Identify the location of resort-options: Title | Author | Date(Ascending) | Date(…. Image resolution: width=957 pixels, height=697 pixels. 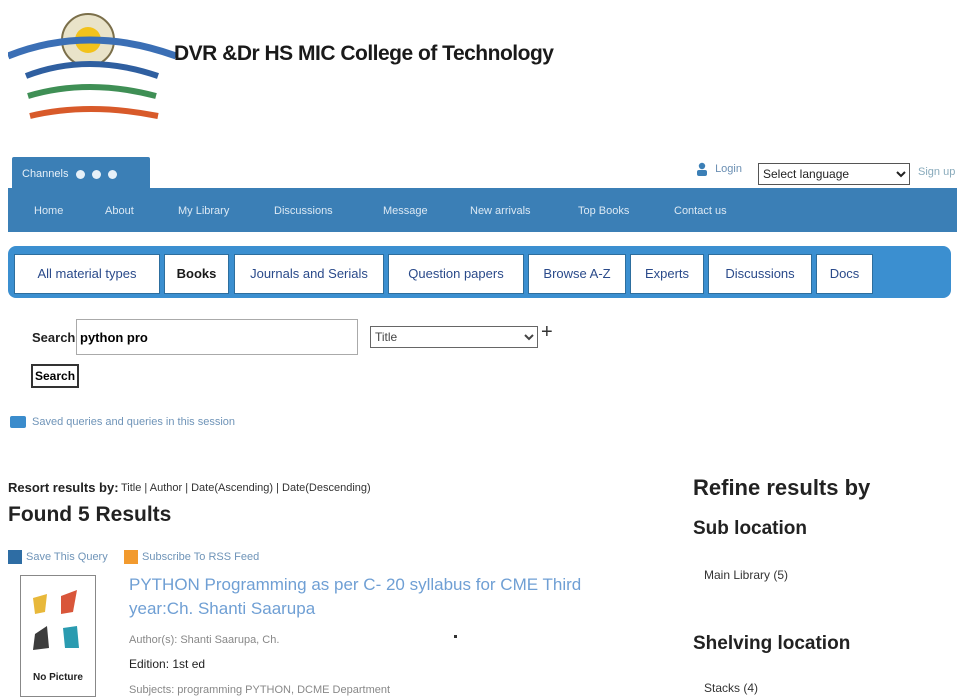
(246, 488).